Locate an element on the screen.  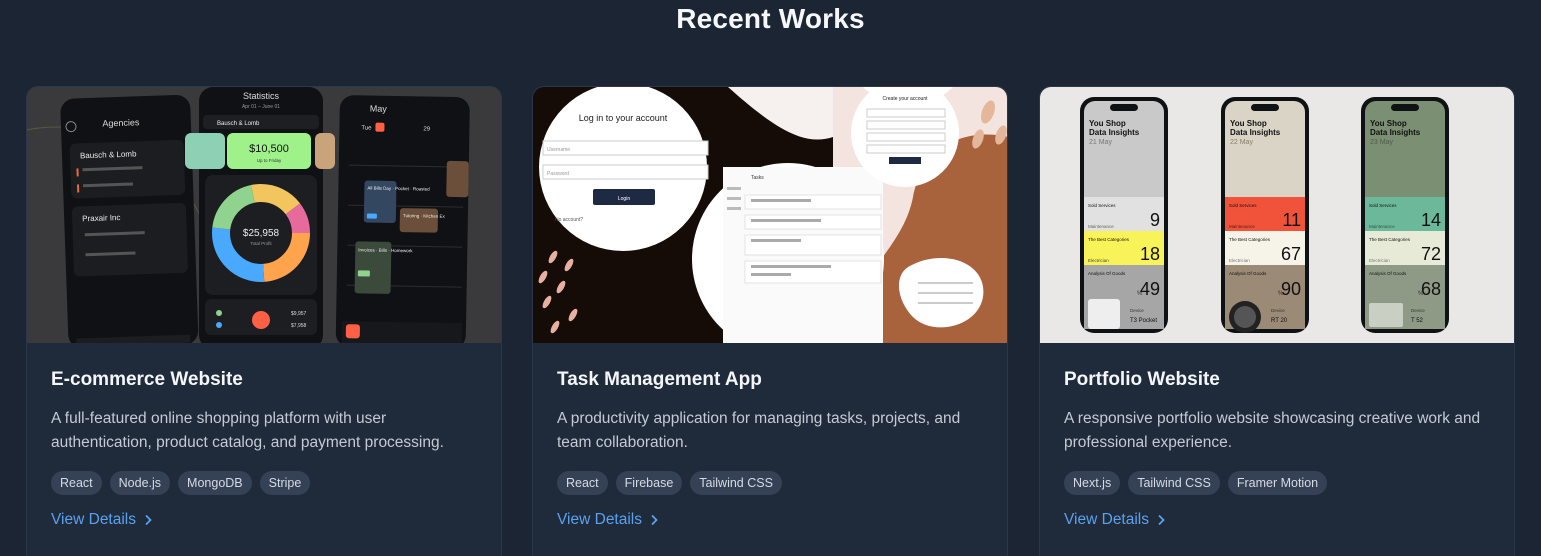
svg-text: 90 is located at coordinates (1291, 289).